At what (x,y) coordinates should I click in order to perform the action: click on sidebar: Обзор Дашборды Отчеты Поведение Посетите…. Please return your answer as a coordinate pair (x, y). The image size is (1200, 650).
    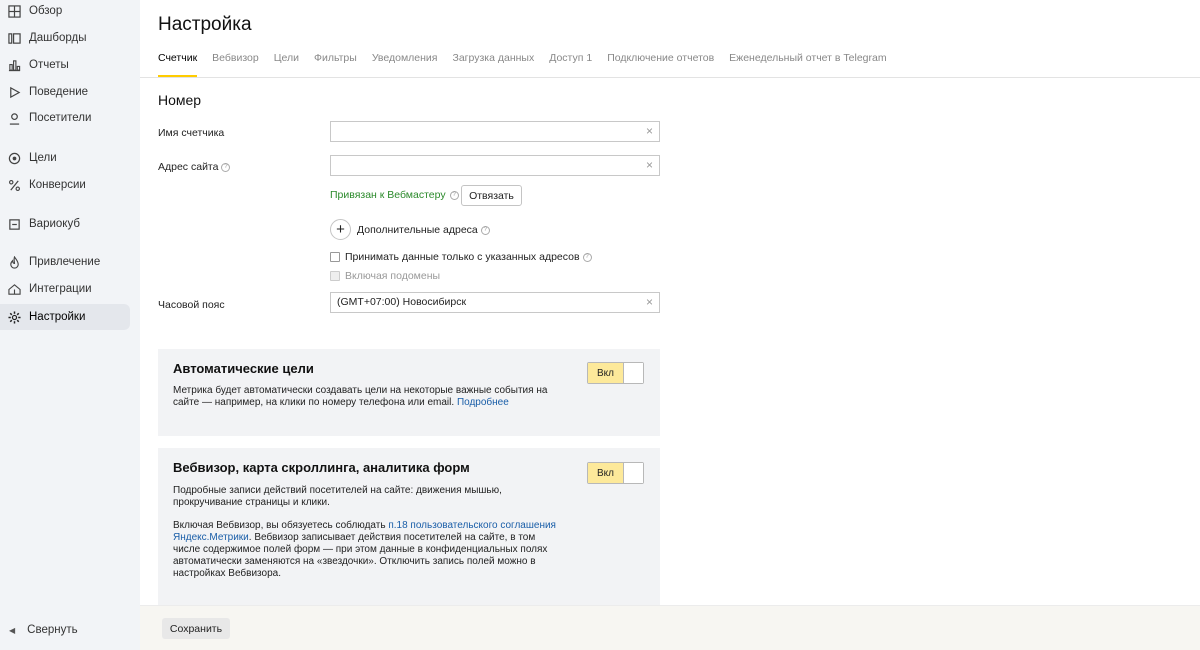
    Looking at the image, I should click on (70, 325).